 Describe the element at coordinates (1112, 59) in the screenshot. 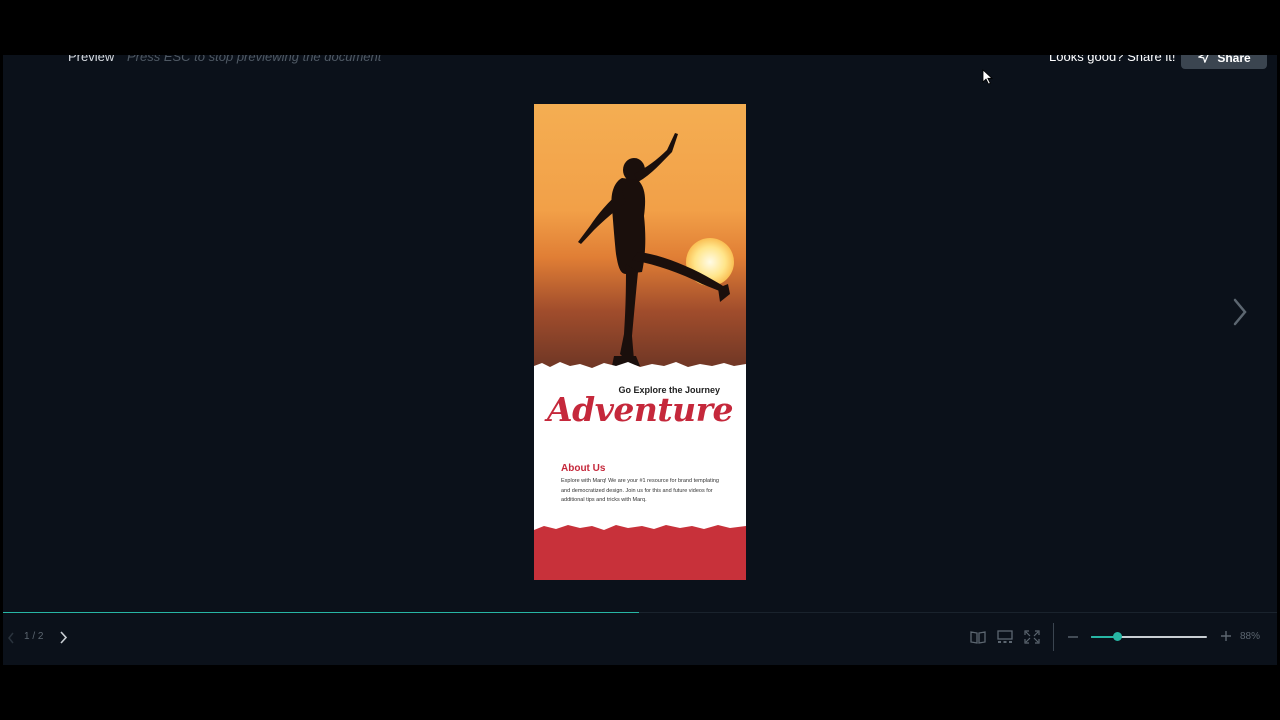

I see `share-prompt: Looks good? Share it!` at that location.